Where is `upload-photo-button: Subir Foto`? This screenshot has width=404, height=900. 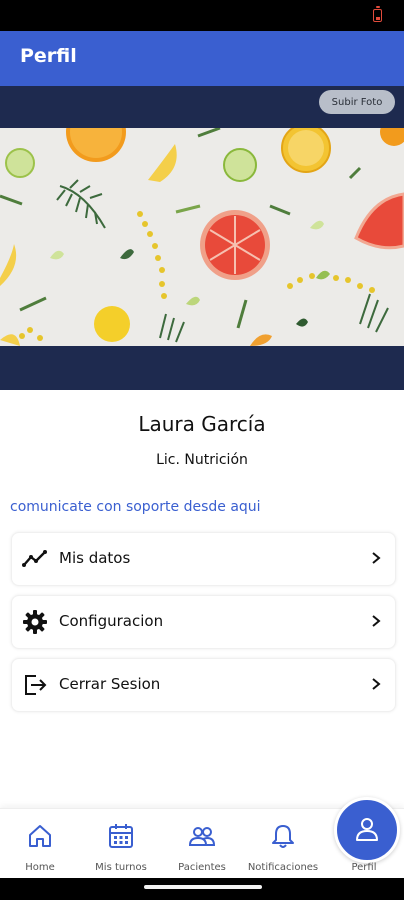 upload-photo-button: Subir Foto is located at coordinates (357, 102).